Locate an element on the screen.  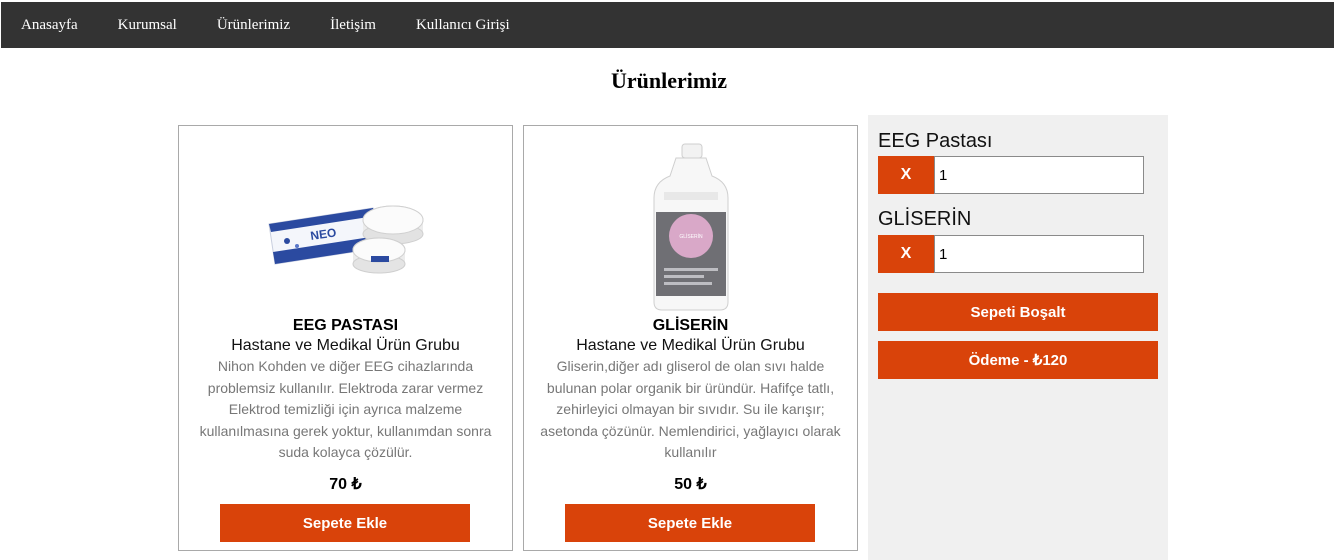
product-price: 50 ₺ is located at coordinates (690, 484).